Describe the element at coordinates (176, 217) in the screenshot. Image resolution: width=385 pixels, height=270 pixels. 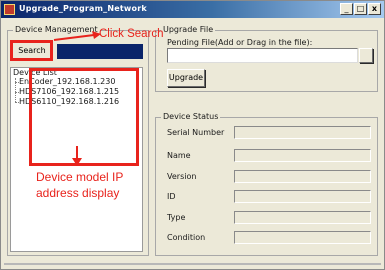
I see `type-label: Type` at that location.